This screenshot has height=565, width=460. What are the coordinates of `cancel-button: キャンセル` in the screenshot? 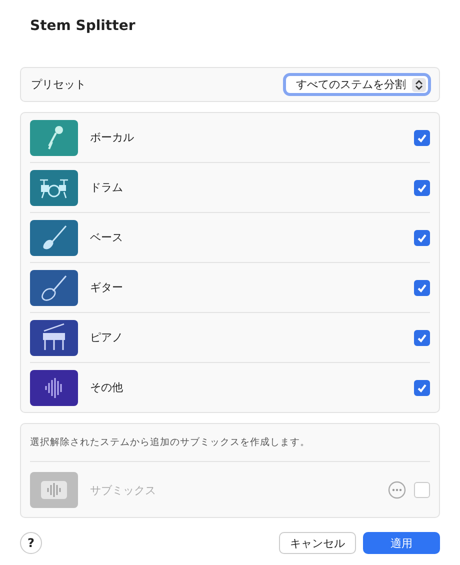 It's located at (317, 543).